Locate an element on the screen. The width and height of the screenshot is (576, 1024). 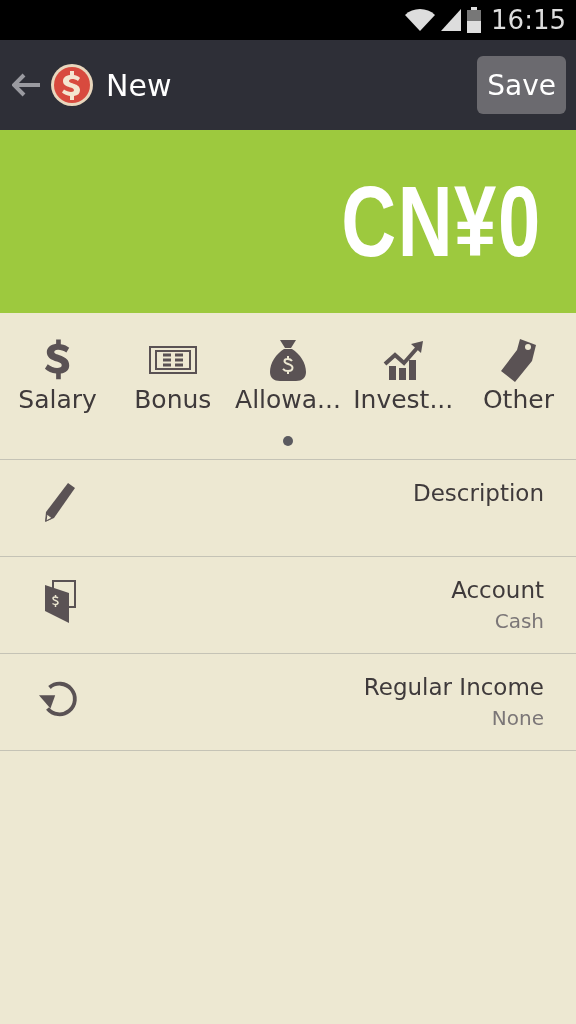
category-button: Other is located at coordinates (518, 374).